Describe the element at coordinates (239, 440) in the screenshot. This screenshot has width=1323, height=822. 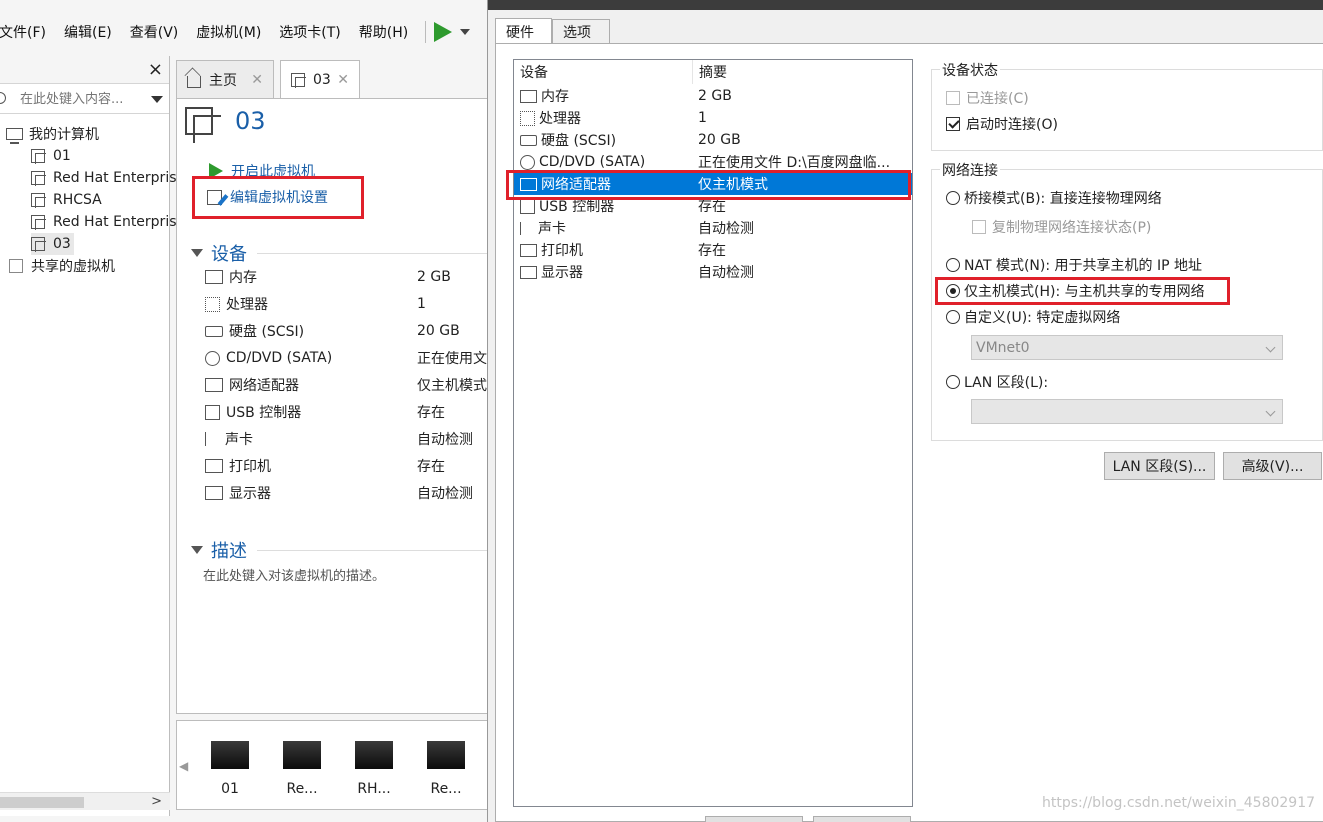
I see `device-name: 声卡` at that location.